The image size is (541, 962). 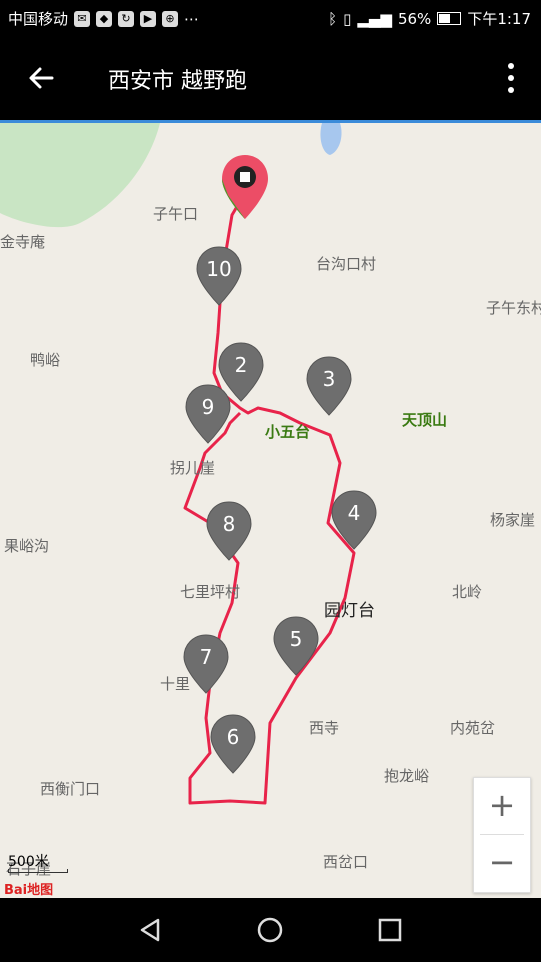 I want to click on map-label-ziwukou: 子午口, so click(x=176, y=214).